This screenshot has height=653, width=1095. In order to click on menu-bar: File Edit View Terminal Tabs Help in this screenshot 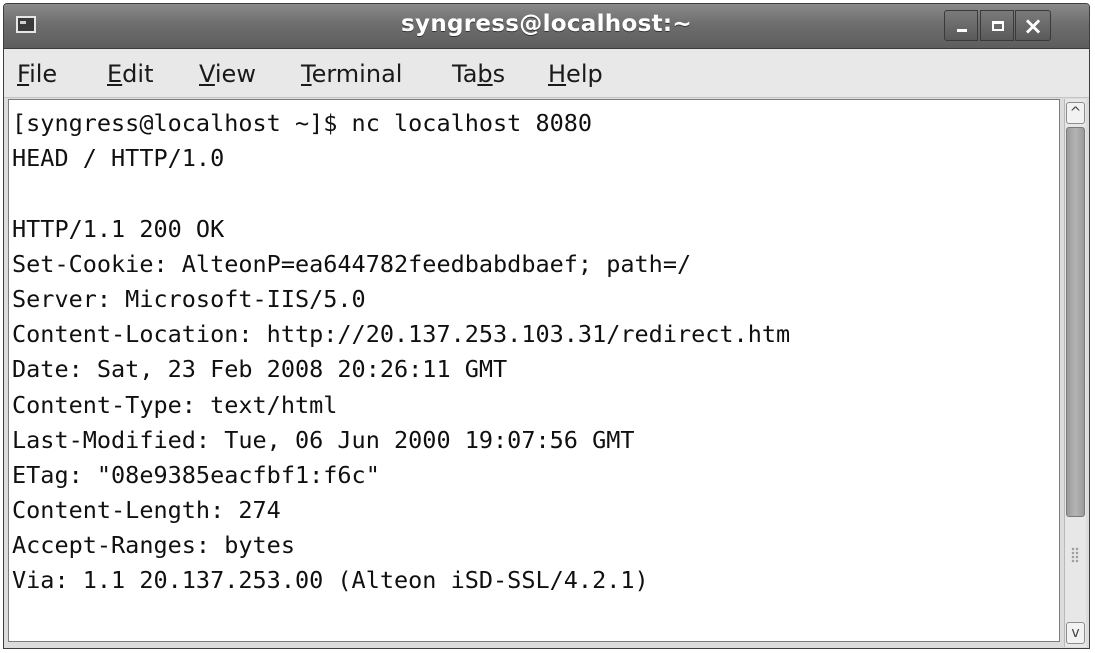, I will do `click(546, 73)`.